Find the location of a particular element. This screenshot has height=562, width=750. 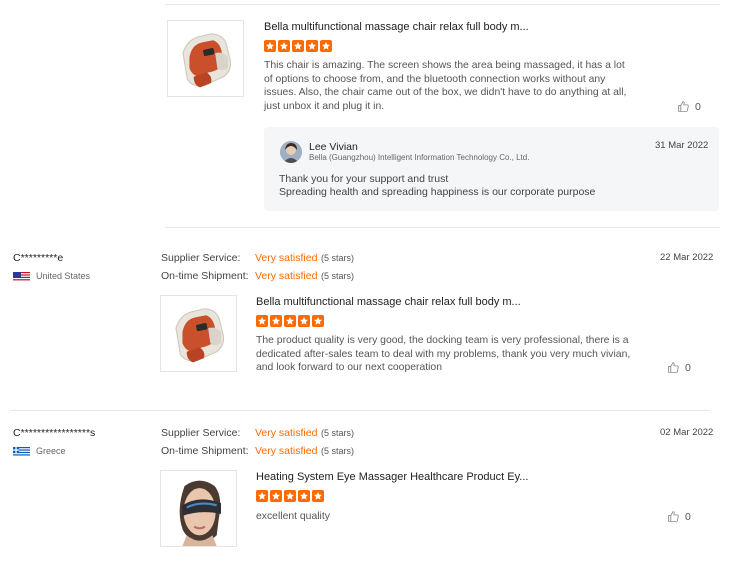

reply-date: 31 Mar 2022 is located at coordinates (682, 145).